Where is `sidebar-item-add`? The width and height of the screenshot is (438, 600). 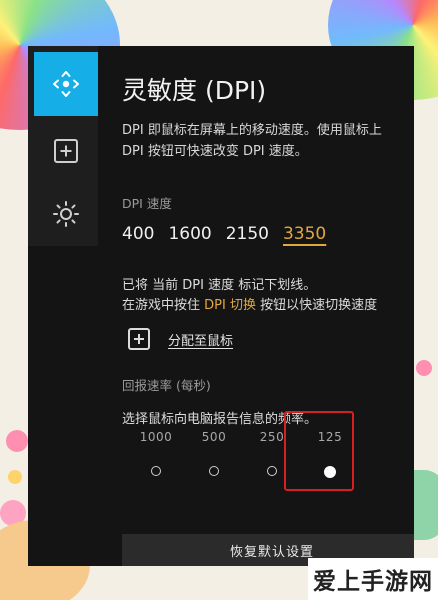
sidebar-item-add is located at coordinates (66, 151).